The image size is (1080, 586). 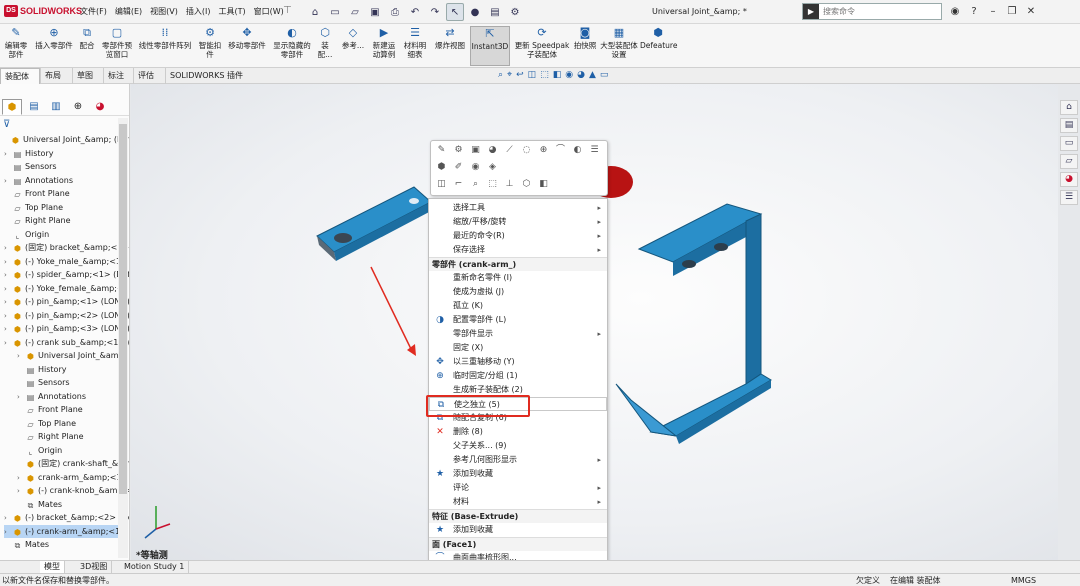 What do you see at coordinates (65, 139) in the screenshot?
I see `tree-item: ⬢ Universal Joint_&amp; (Defaul` at bounding box center [65, 139].